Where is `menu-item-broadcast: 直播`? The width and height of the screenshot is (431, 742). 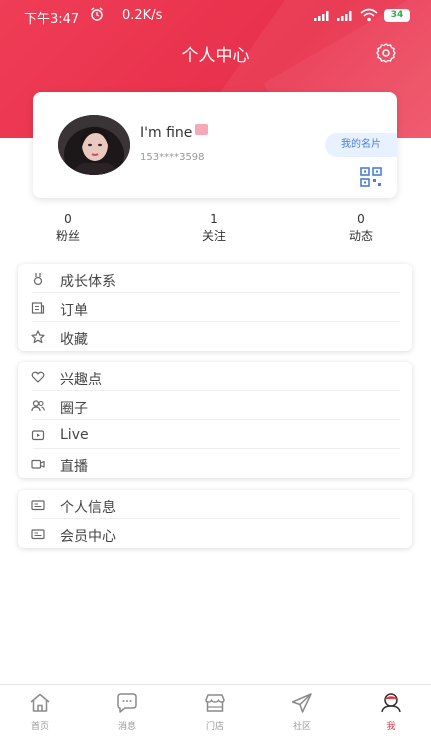
menu-item-broadcast: 直播 is located at coordinates (215, 463).